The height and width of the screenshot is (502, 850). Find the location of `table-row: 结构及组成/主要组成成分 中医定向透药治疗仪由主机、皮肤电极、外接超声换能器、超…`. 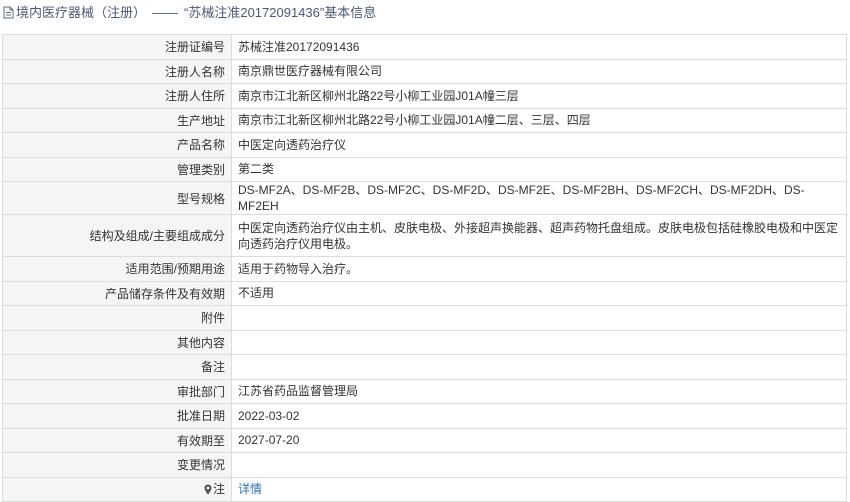

table-row: 结构及组成/主要组成成分 中医定向透药治疗仪由主机、皮肤电极、外接超声换能器、超… is located at coordinates (424, 235).